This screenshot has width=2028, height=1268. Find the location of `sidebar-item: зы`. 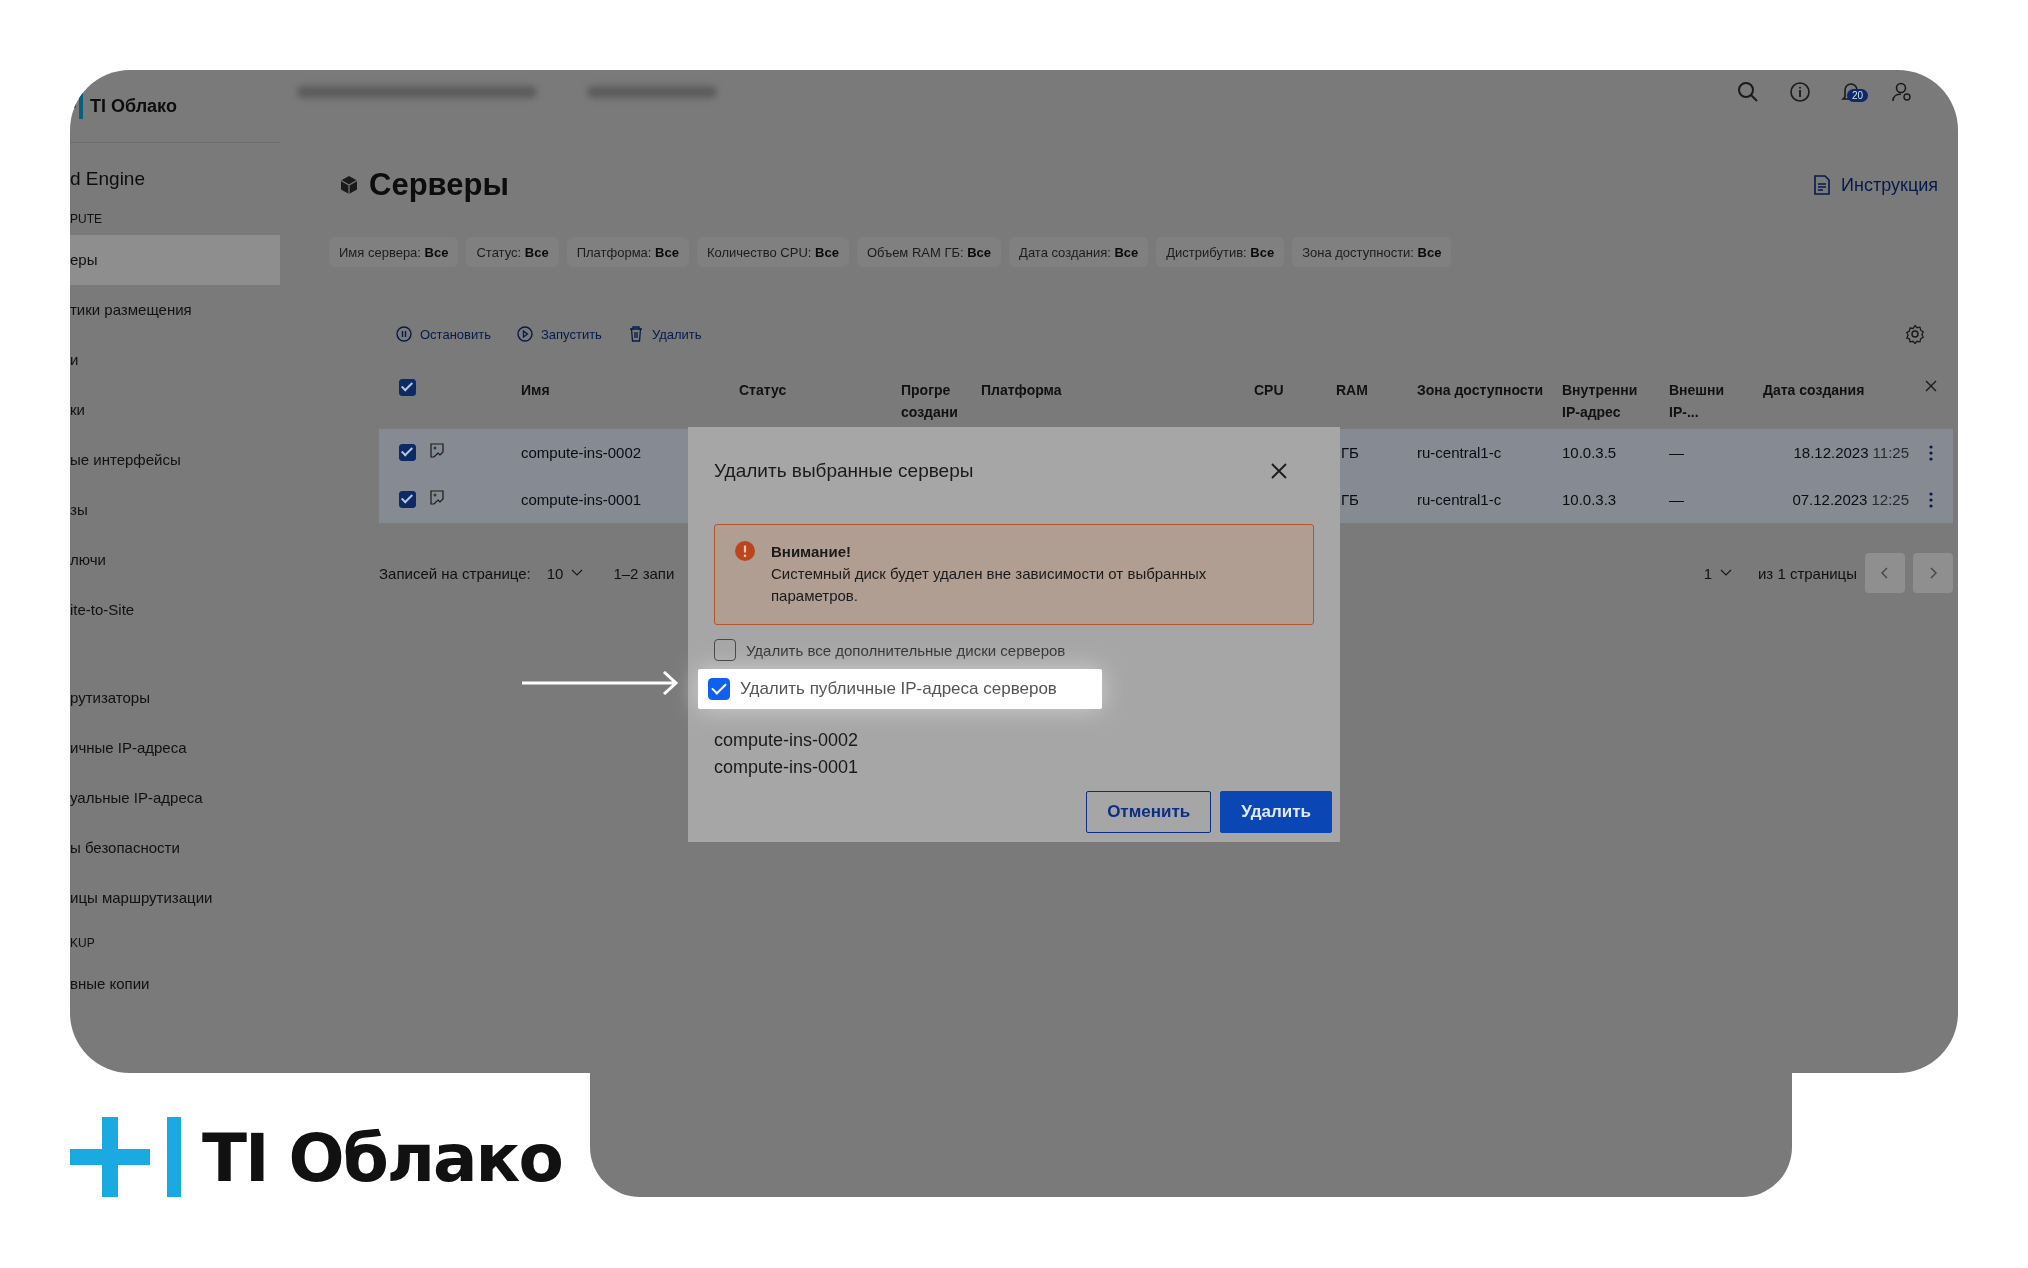

sidebar-item: зы is located at coordinates (175, 510).